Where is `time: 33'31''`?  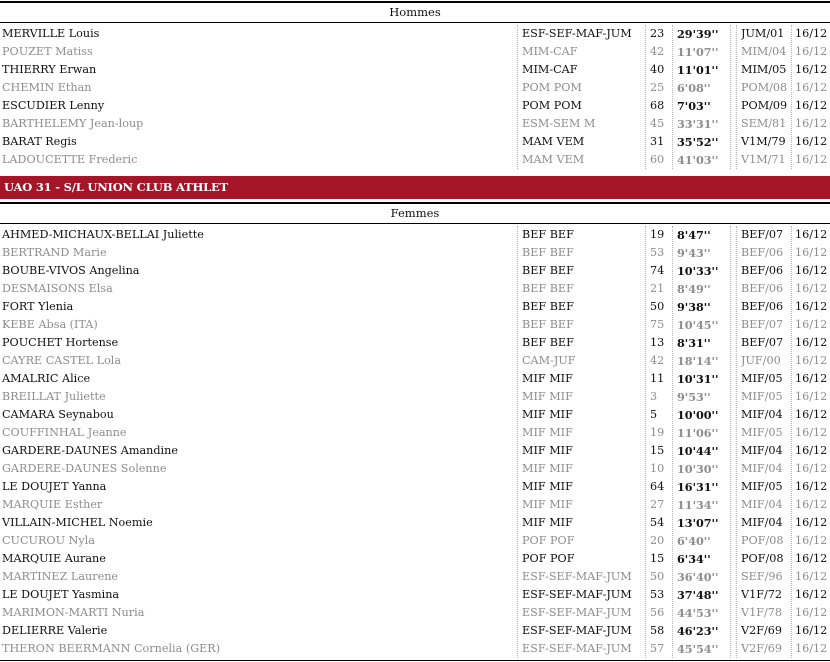
time: 33'31'' is located at coordinates (698, 124).